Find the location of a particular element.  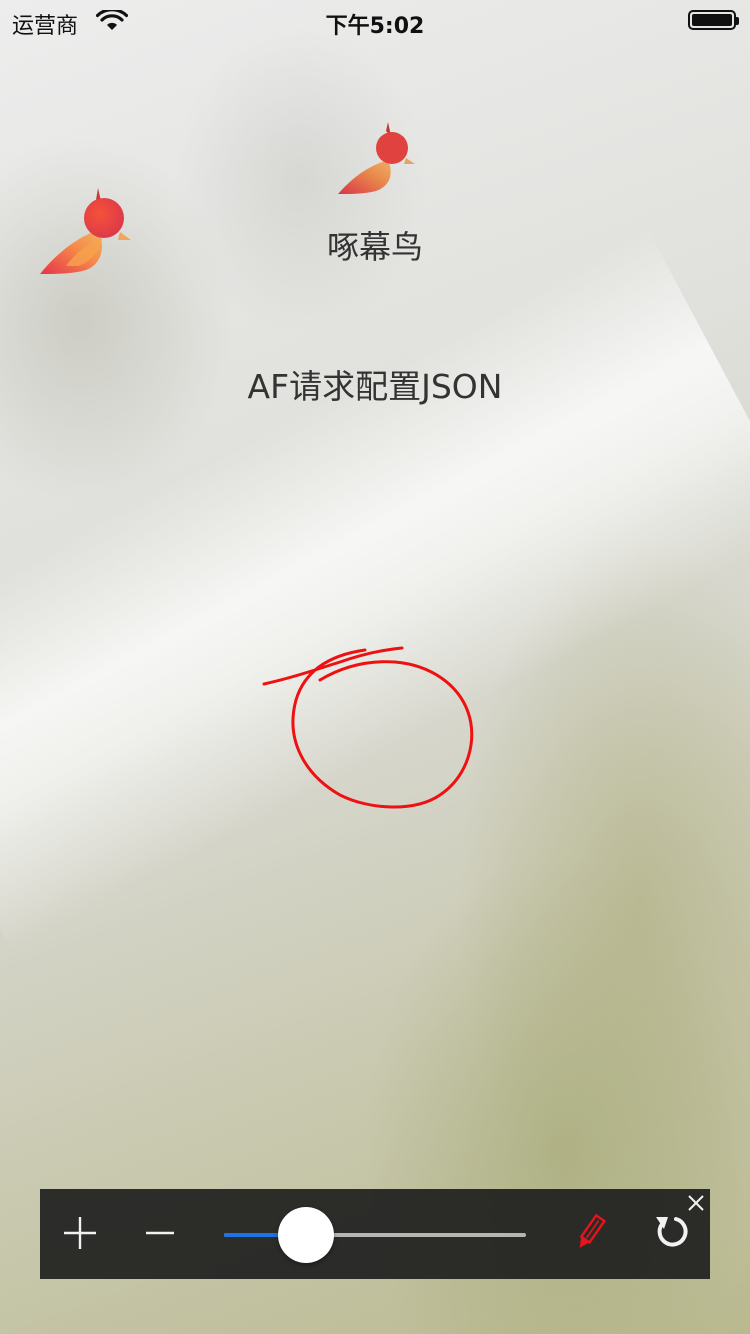

annotation-toolbar is located at coordinates (375, 1234).